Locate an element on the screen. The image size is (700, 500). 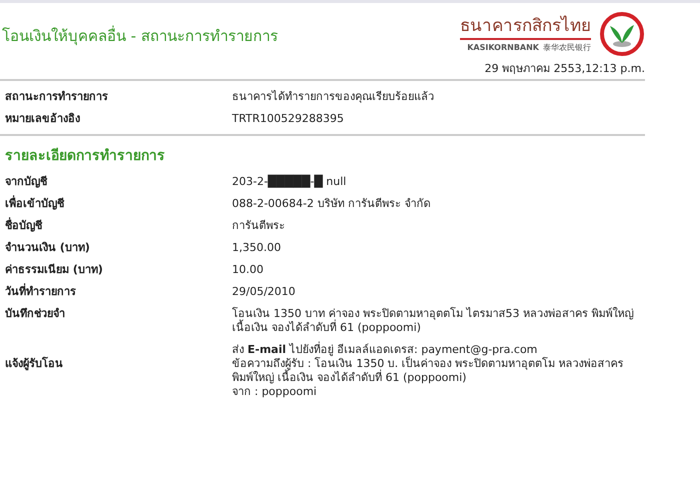
field-label: บันทึกช่วยจำ is located at coordinates (35, 314).